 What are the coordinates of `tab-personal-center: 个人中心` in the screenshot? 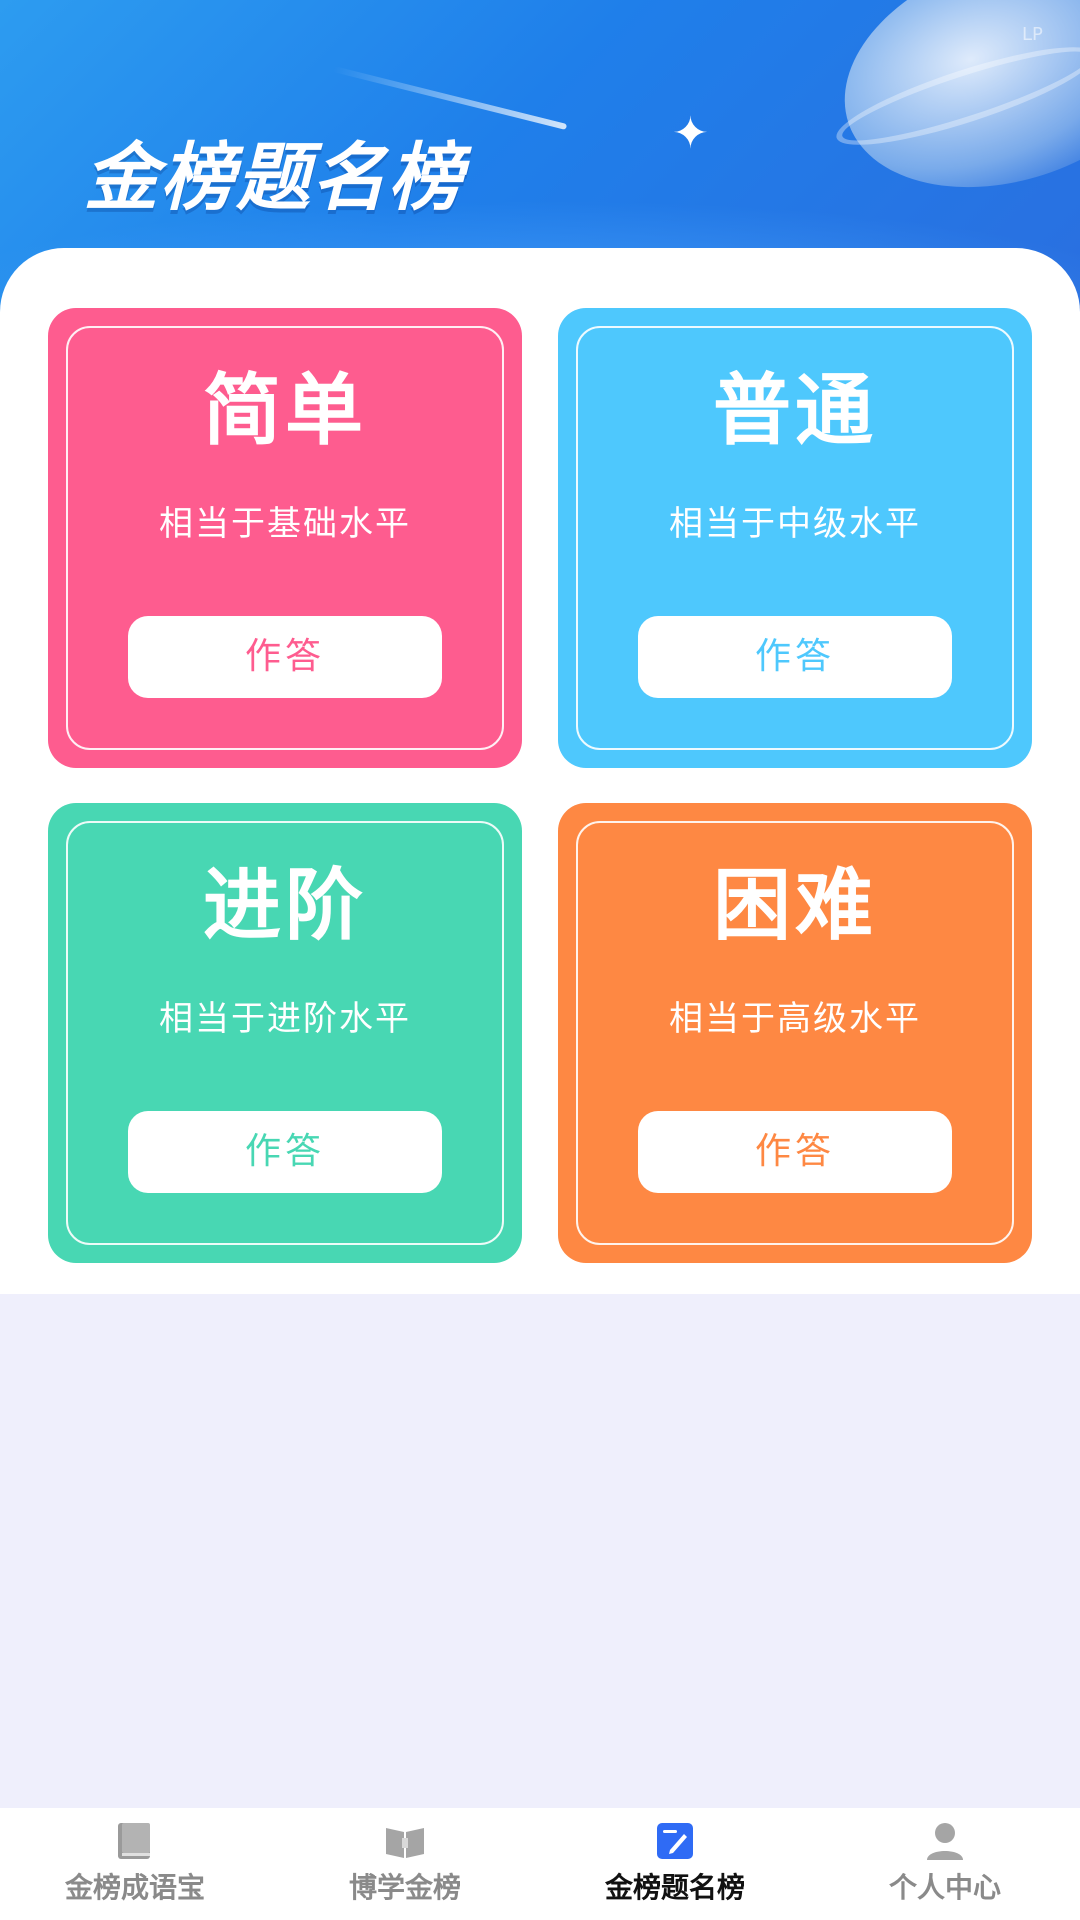 It's located at (945, 1864).